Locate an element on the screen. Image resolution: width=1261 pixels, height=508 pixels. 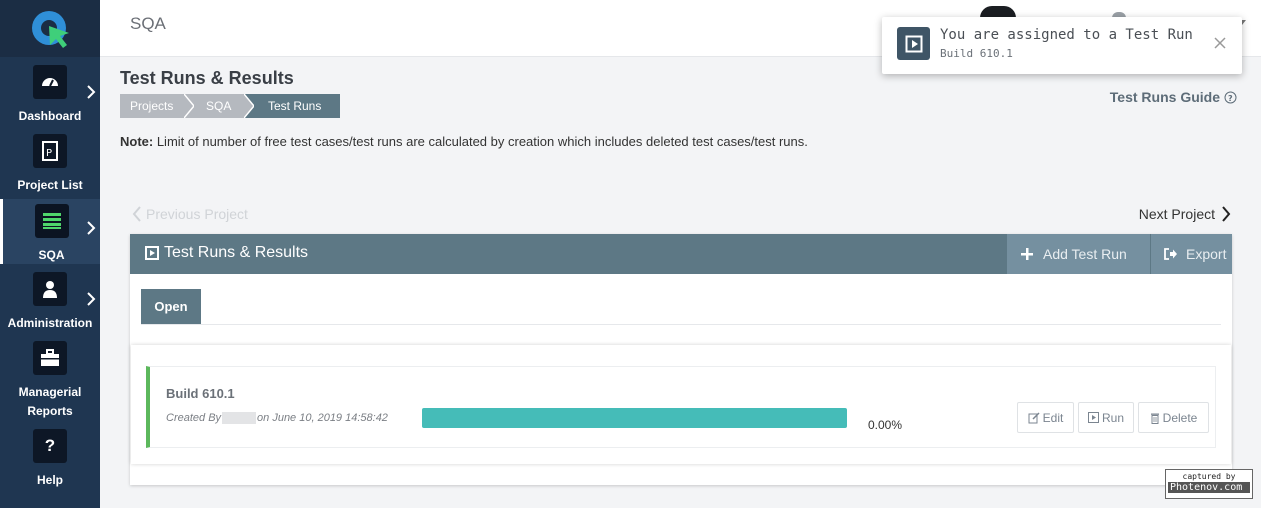
app-logo is located at coordinates (50, 28).